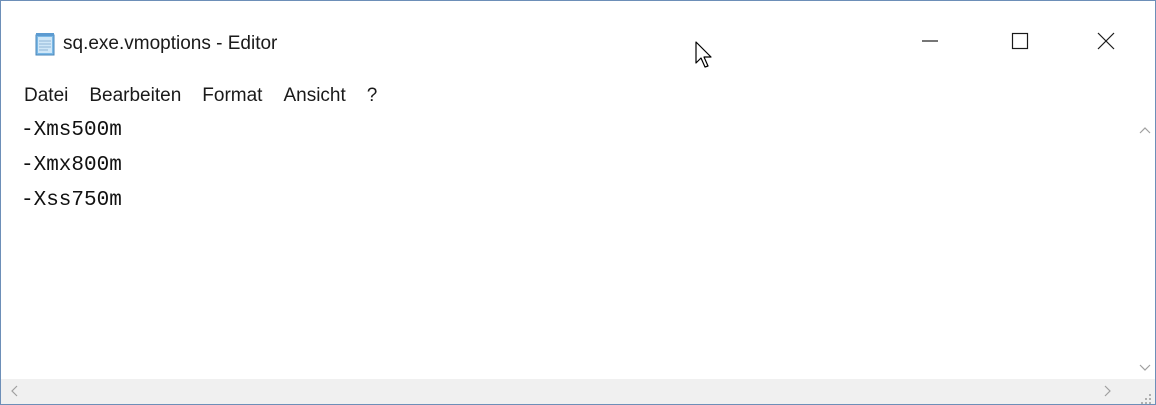  I want to click on horizontal-scrollbar, so click(567, 391).